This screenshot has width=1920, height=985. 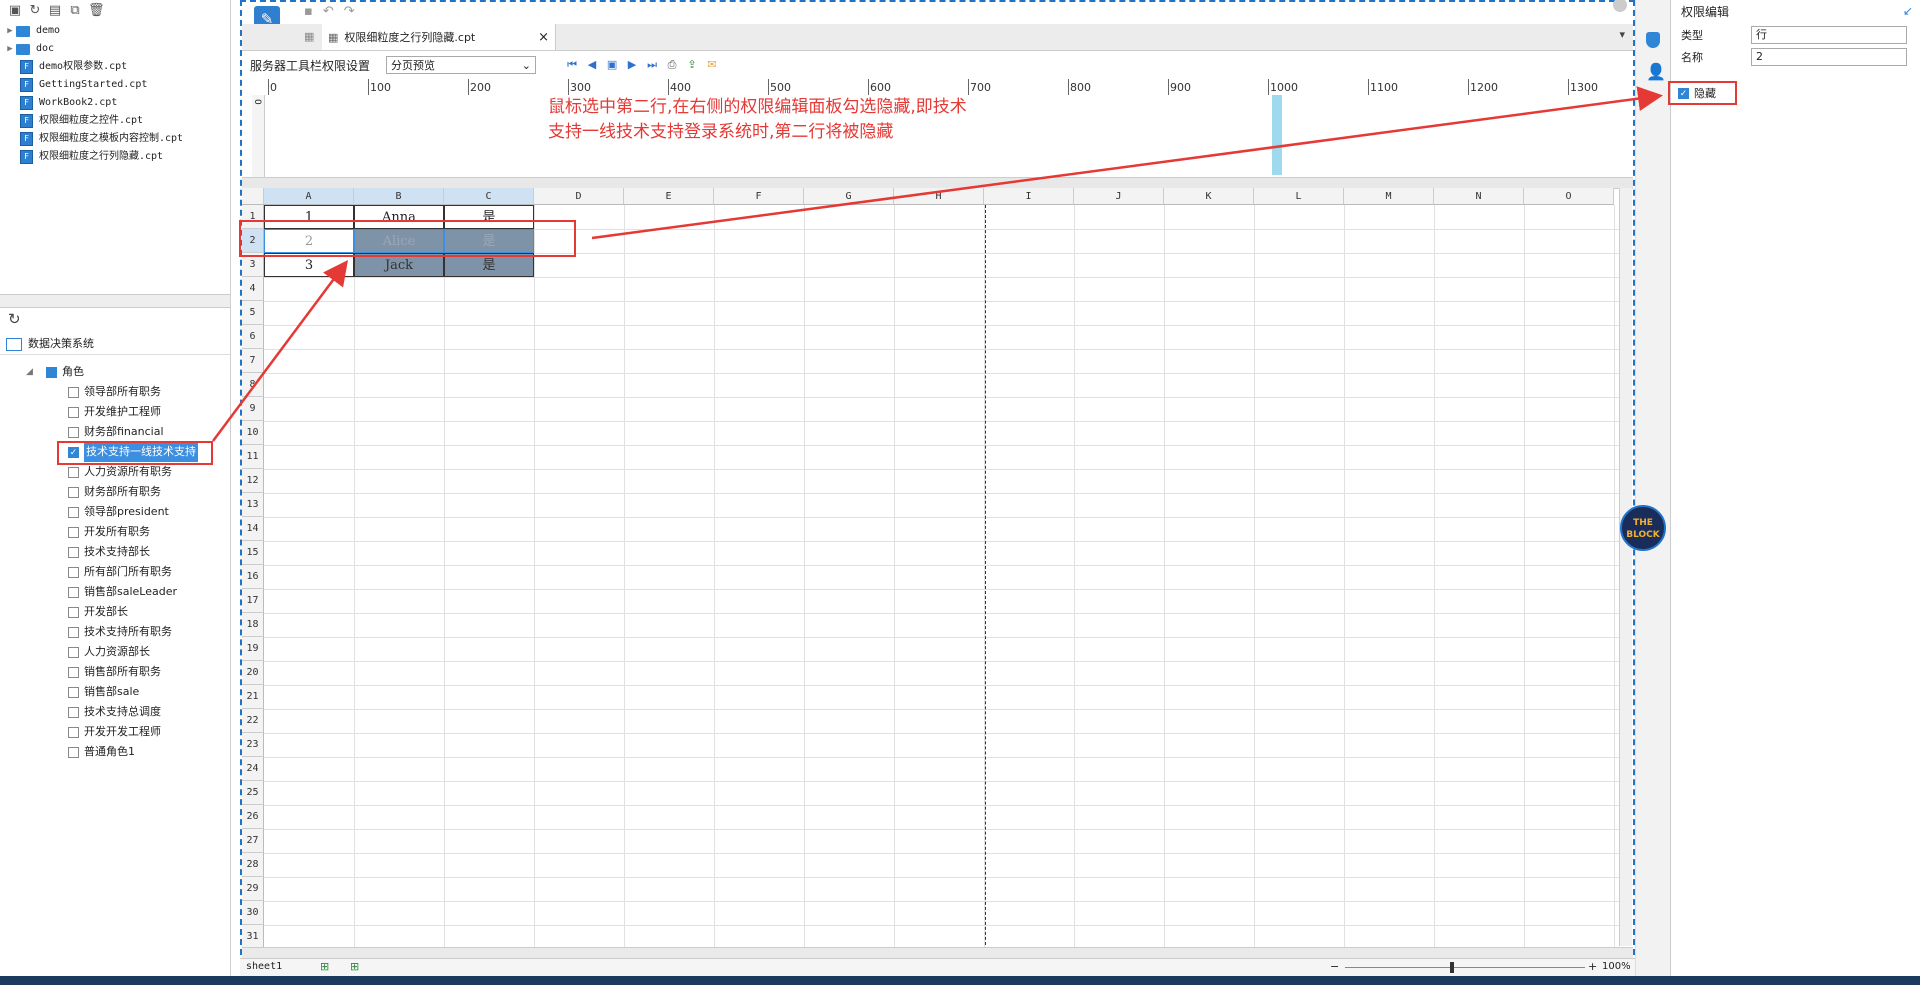 What do you see at coordinates (279, 350) in the screenshot?
I see `arrow-role-to-row` at bounding box center [279, 350].